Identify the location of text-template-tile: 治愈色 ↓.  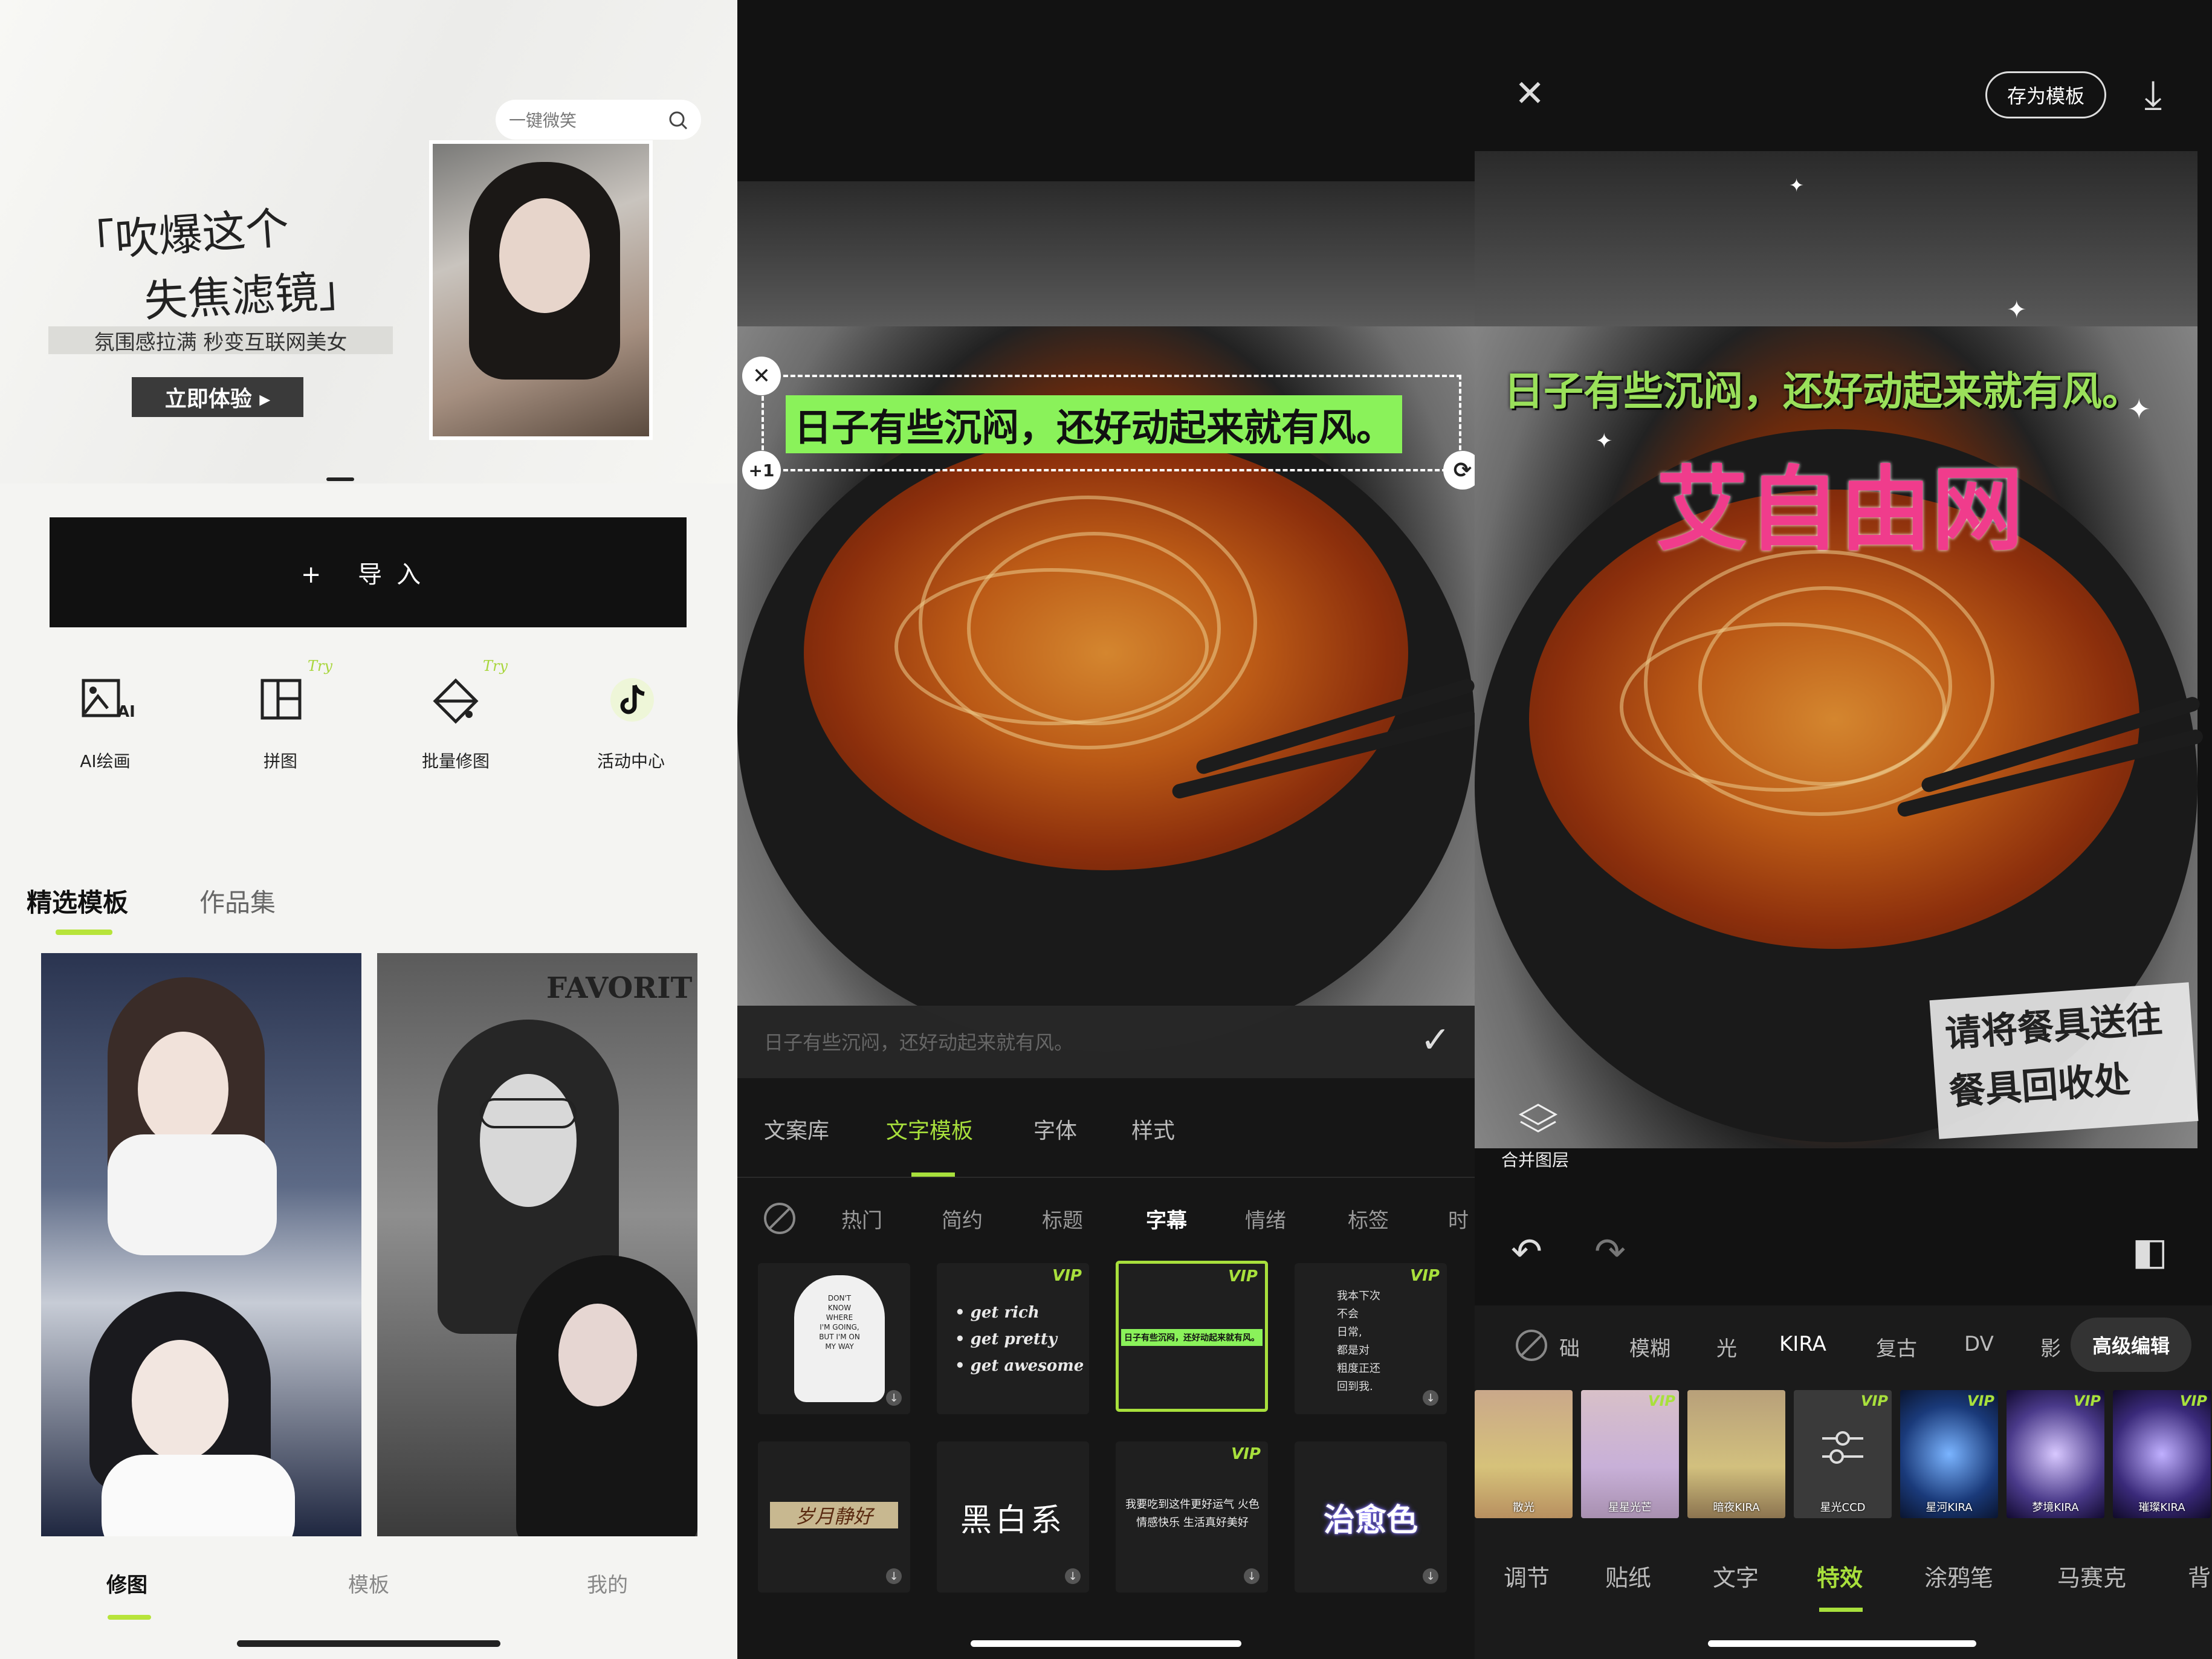
(1371, 1517).